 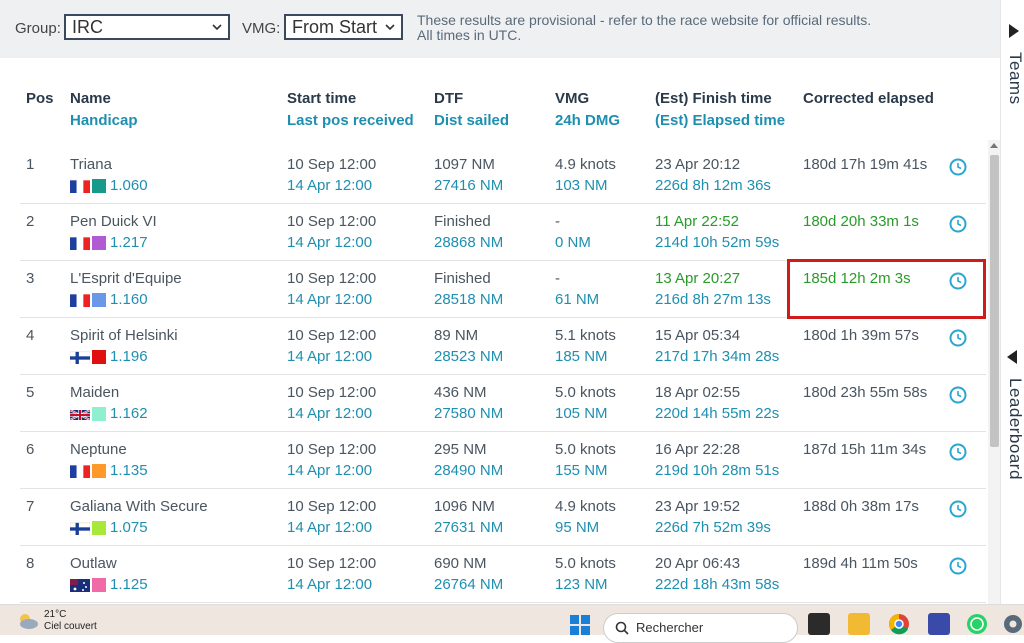 I want to click on file-explorer-icon, so click(x=859, y=624).